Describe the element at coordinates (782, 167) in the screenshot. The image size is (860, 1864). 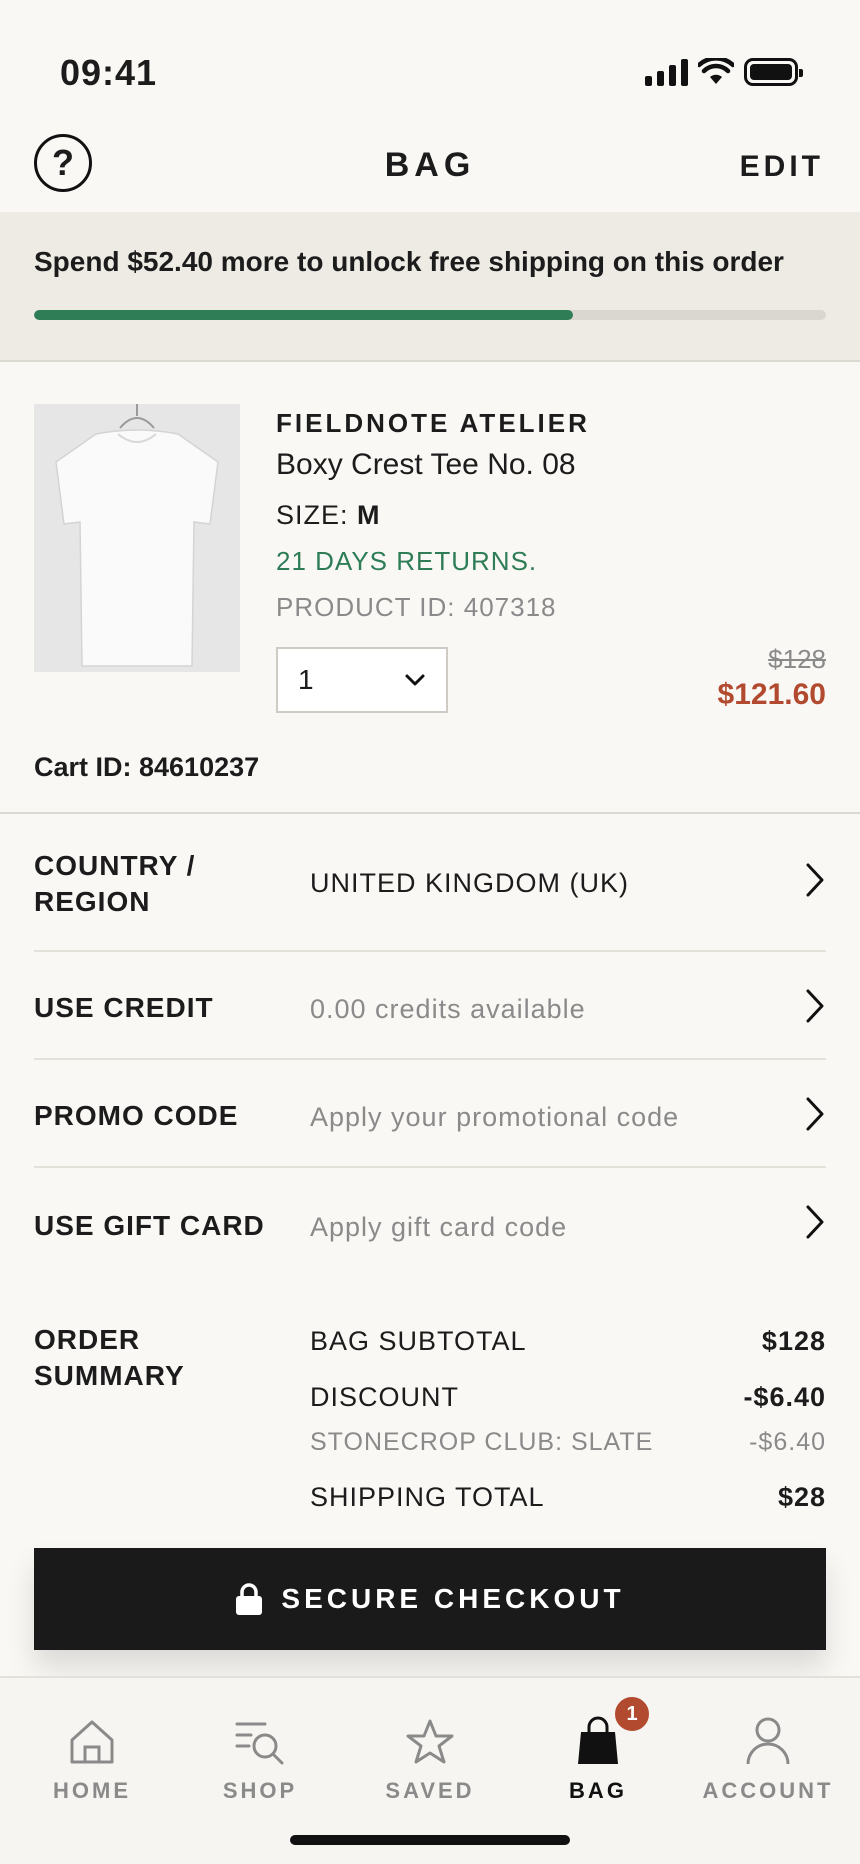
I see `edit-button: EDIT` at that location.